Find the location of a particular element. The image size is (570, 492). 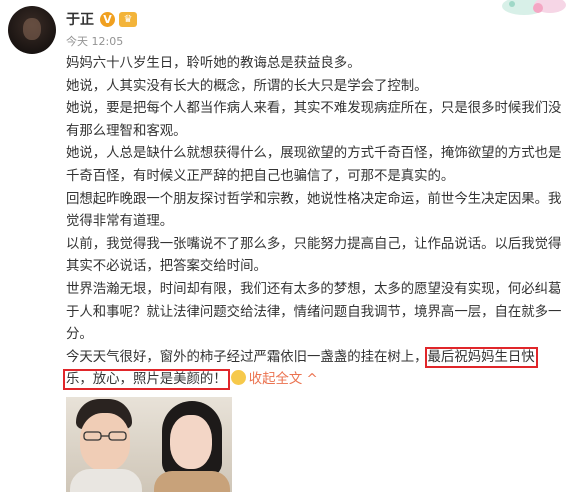

post-paragraph: 妈妈六十八岁生日，聆听她的教诲总是获益良多。 is located at coordinates (213, 63).